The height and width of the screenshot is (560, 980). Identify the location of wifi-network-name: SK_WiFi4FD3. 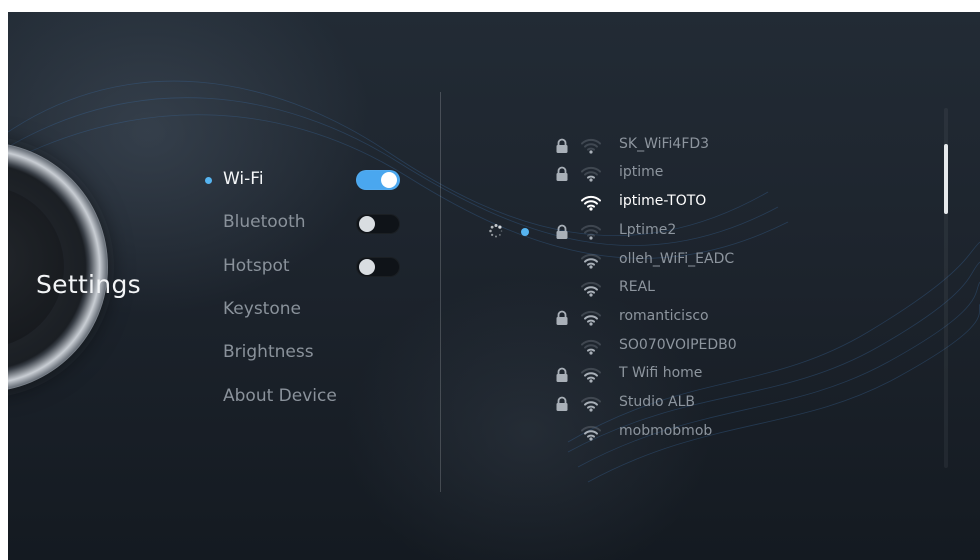
(664, 144).